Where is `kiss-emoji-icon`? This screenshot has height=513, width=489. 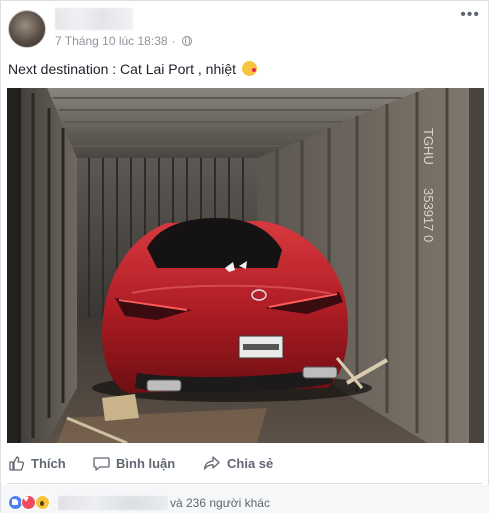
kiss-emoji-icon is located at coordinates (249, 68).